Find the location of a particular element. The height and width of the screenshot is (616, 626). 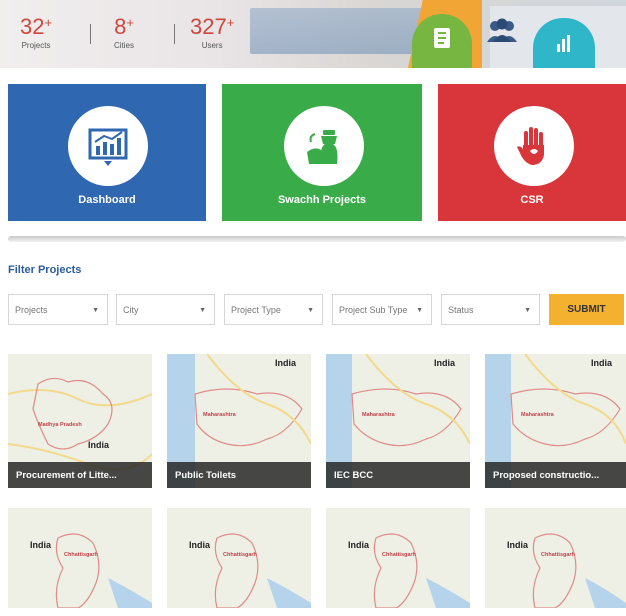

chart-icon is located at coordinates (108, 146).